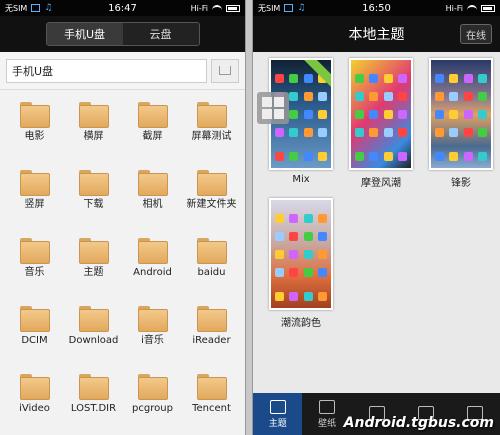 Image resolution: width=500 pixels, height=435 pixels. I want to click on folder-label: 电影, so click(34, 136).